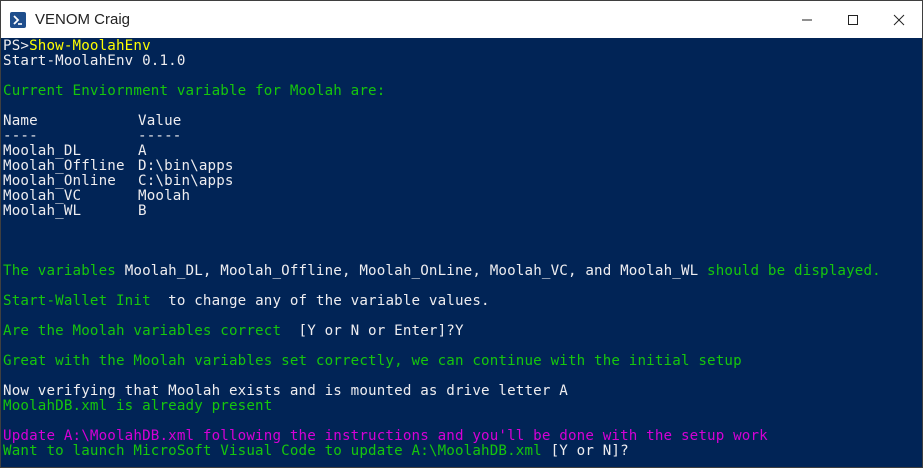 This screenshot has width=923, height=468. I want to click on table-underline-row: ---- -----, so click(92, 136).